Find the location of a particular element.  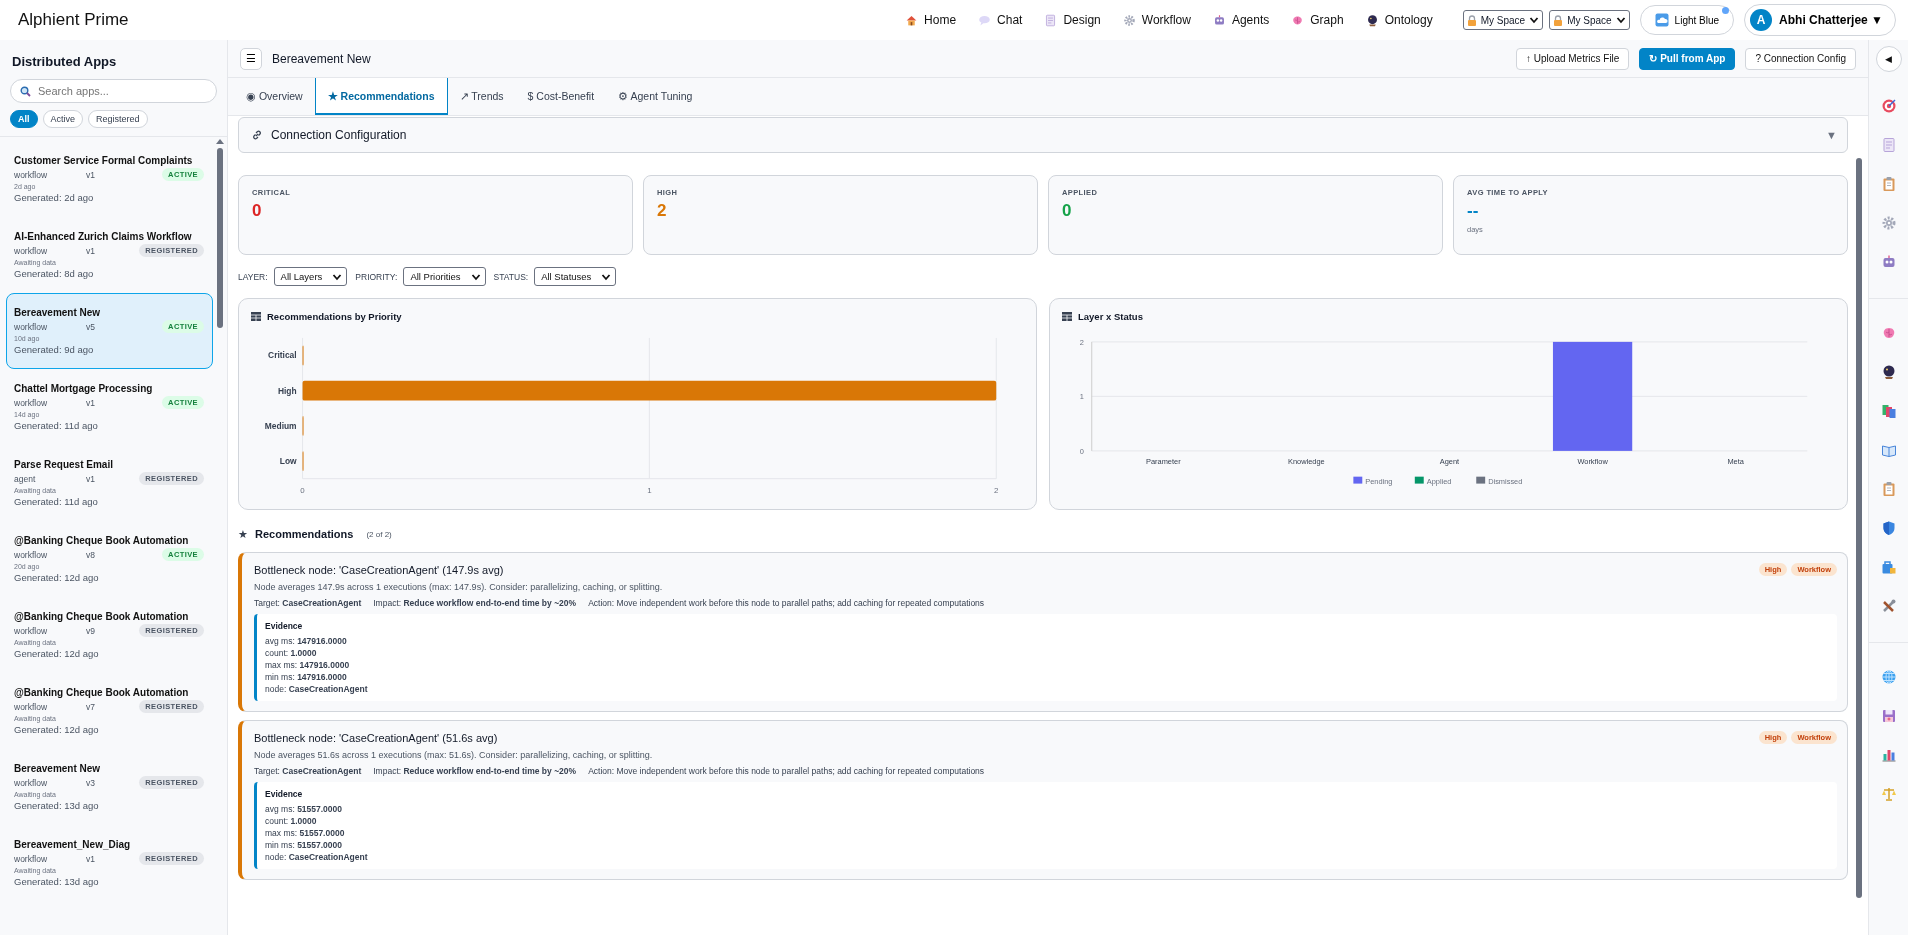

nav-link: Ontology is located at coordinates (1399, 20).